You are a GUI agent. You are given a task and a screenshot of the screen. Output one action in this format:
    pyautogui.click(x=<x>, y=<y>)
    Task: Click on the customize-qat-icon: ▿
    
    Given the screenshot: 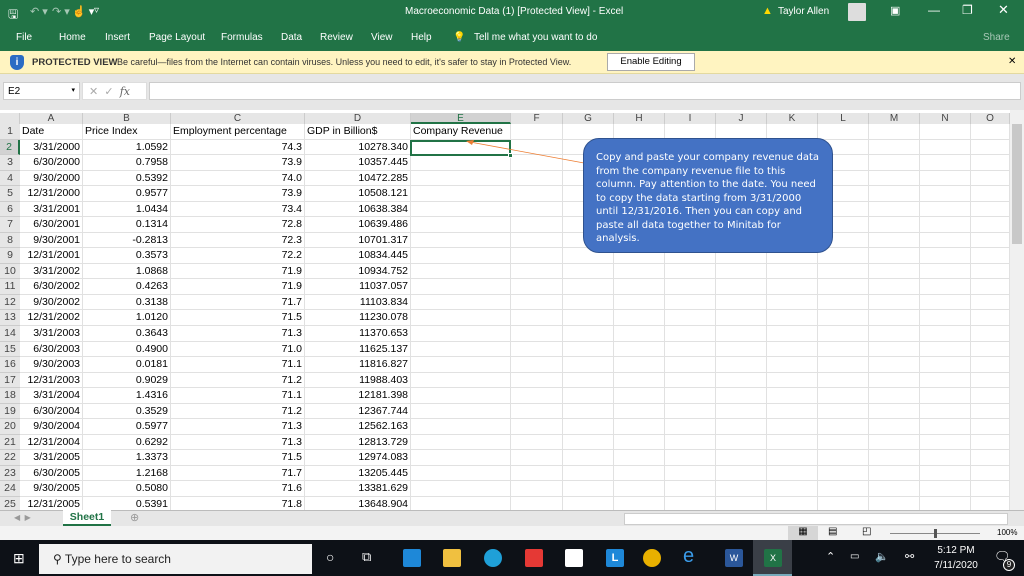 What is the action you would take?
    pyautogui.click(x=96, y=10)
    